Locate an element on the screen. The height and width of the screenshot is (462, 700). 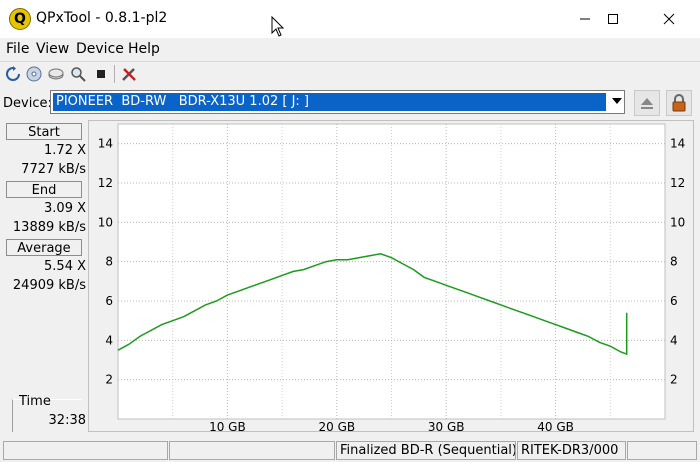
close-button is located at coordinates (669, 19).